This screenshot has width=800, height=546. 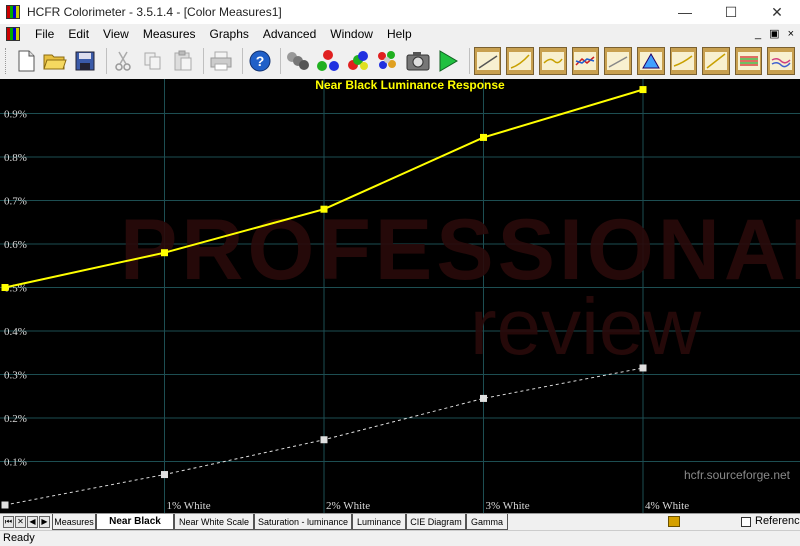 What do you see at coordinates (448, 61) in the screenshot?
I see `play-green-icon` at bounding box center [448, 61].